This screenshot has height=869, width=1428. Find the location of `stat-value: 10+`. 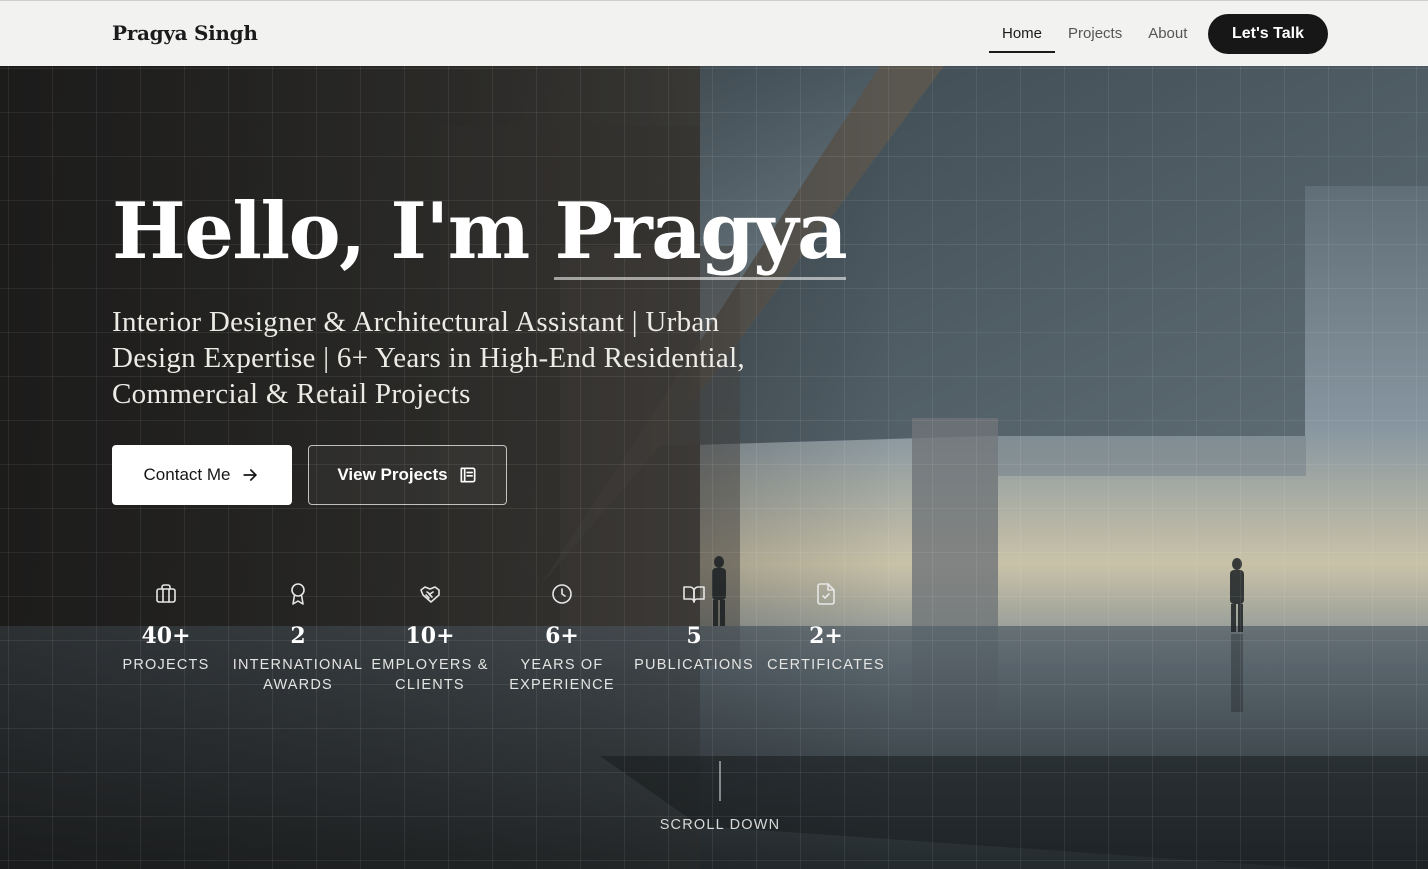

stat-value: 10+ is located at coordinates (430, 636).